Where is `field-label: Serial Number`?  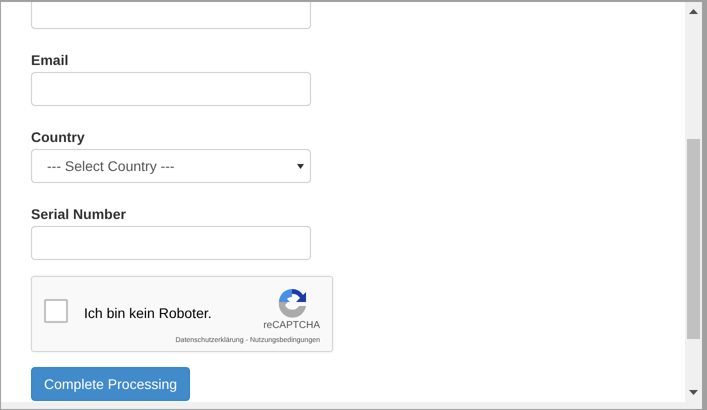 field-label: Serial Number is located at coordinates (79, 214).